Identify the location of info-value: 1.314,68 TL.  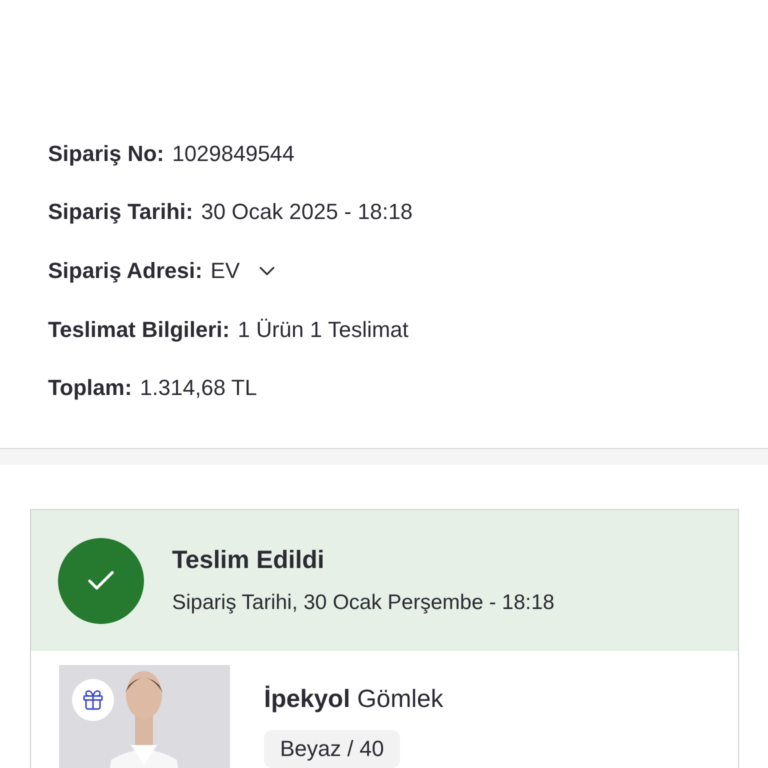
(198, 388).